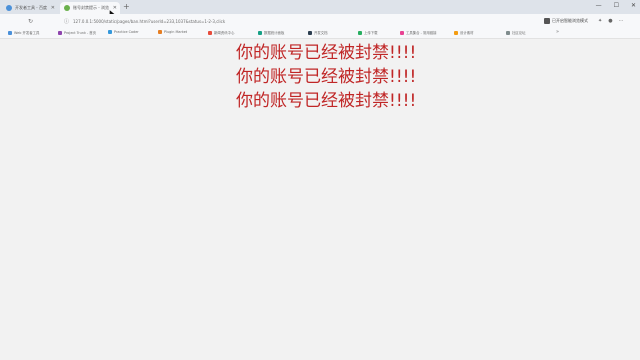 The height and width of the screenshot is (360, 640). What do you see at coordinates (224, 33) in the screenshot?
I see `bookmark-label: 新闻资讯中心` at bounding box center [224, 33].